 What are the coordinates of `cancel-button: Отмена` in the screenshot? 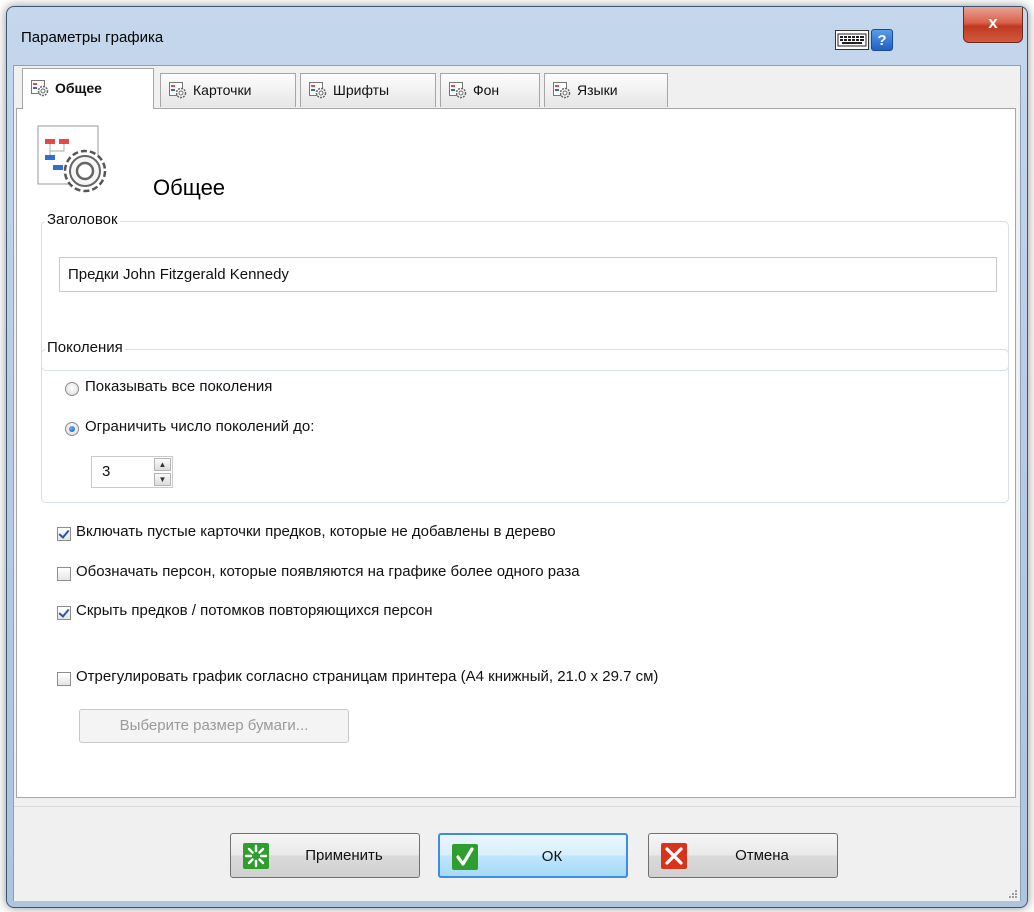 It's located at (743, 855).